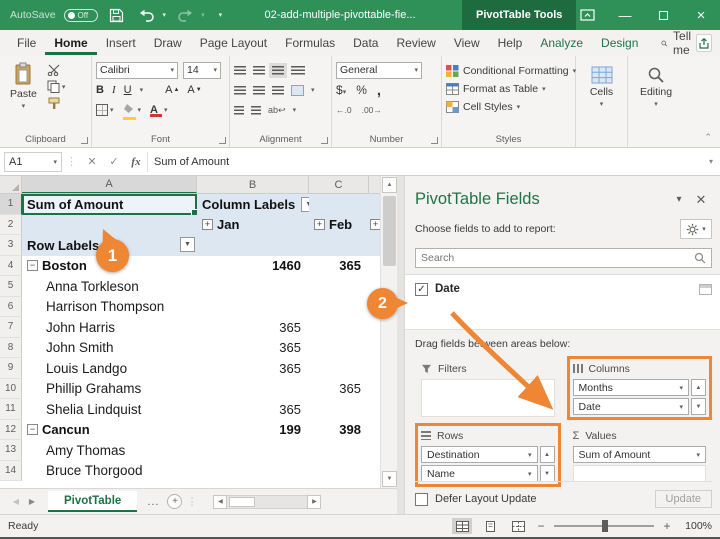 The height and width of the screenshot is (539, 720). I want to click on cell-b11: 365, so click(253, 409).